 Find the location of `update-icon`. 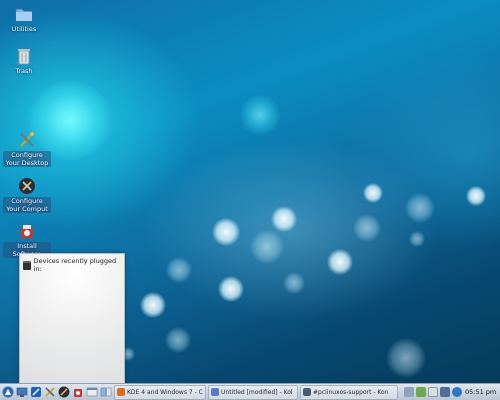

update-icon is located at coordinates (433, 392).